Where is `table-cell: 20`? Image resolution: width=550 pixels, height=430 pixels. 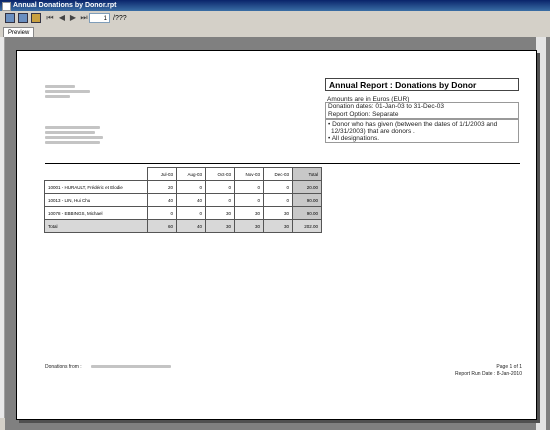 table-cell: 20 is located at coordinates (162, 187).